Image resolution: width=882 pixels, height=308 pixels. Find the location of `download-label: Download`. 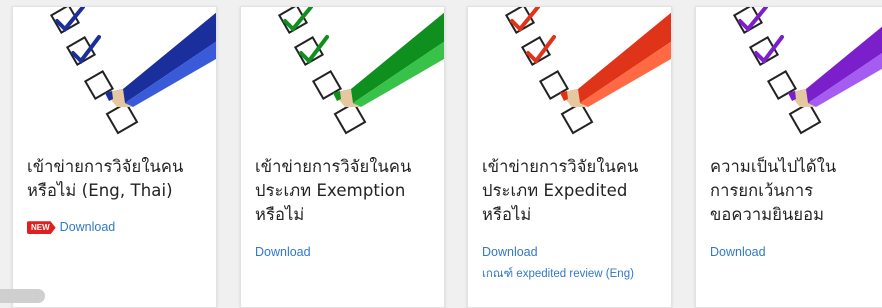

download-label: Download is located at coordinates (88, 227).